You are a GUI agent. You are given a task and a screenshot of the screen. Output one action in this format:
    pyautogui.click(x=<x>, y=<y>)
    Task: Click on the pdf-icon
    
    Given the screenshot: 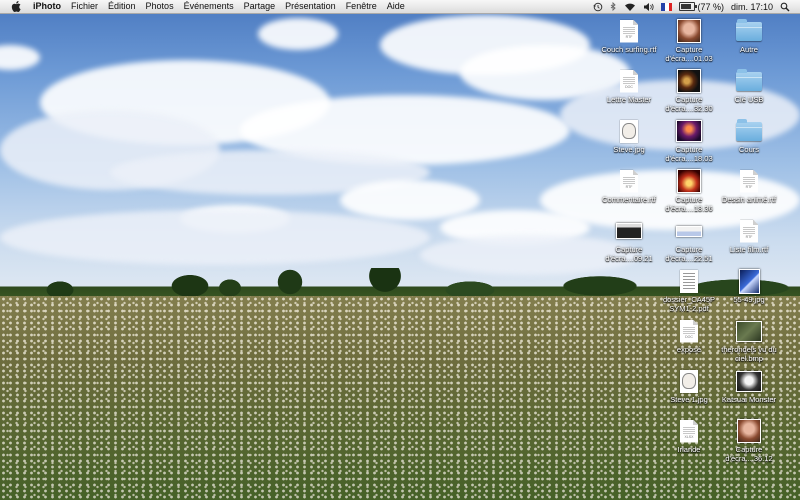 What is the action you would take?
    pyautogui.click(x=689, y=281)
    